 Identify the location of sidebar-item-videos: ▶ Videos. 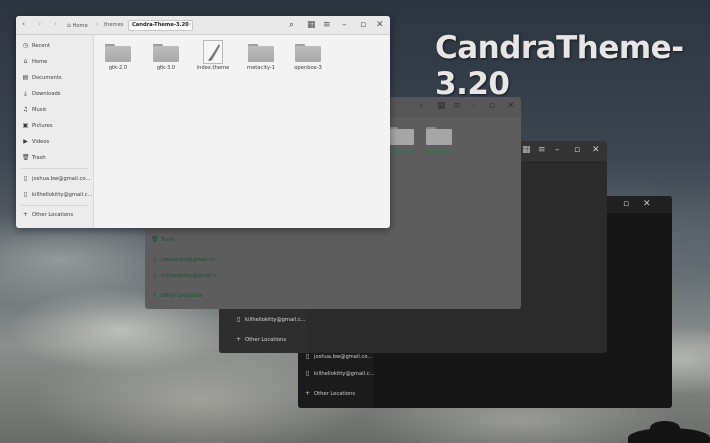
(35, 141).